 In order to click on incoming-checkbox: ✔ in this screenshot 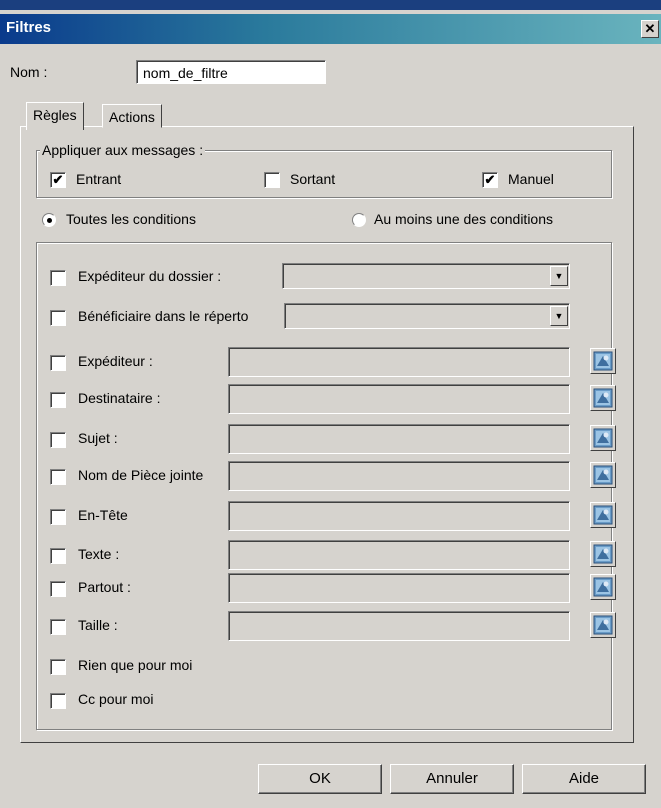, I will do `click(58, 180)`.